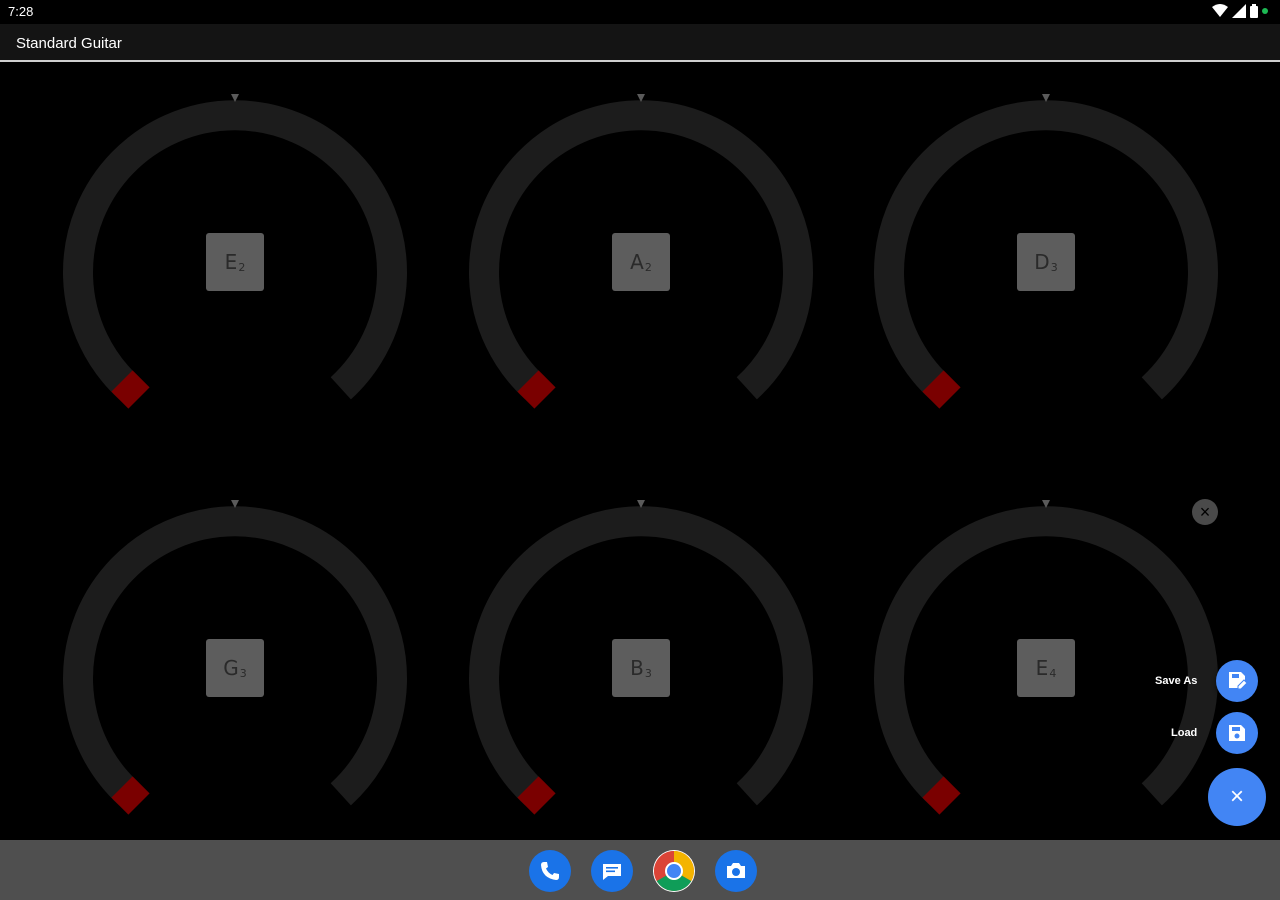 This screenshot has width=1280, height=900. I want to click on tuner-string-4: G3, so click(235, 672).